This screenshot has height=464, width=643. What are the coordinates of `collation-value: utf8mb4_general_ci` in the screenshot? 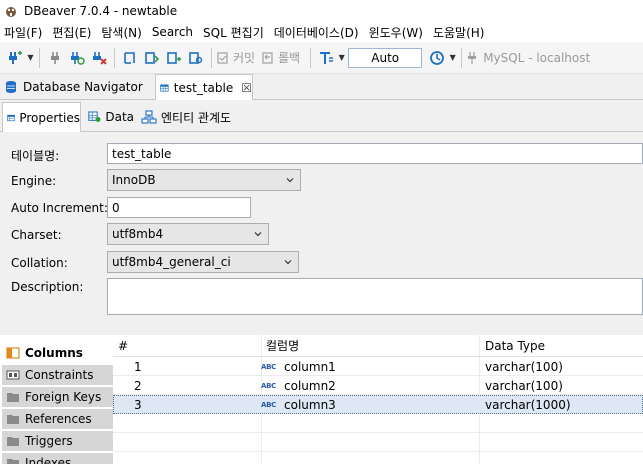 It's located at (171, 262).